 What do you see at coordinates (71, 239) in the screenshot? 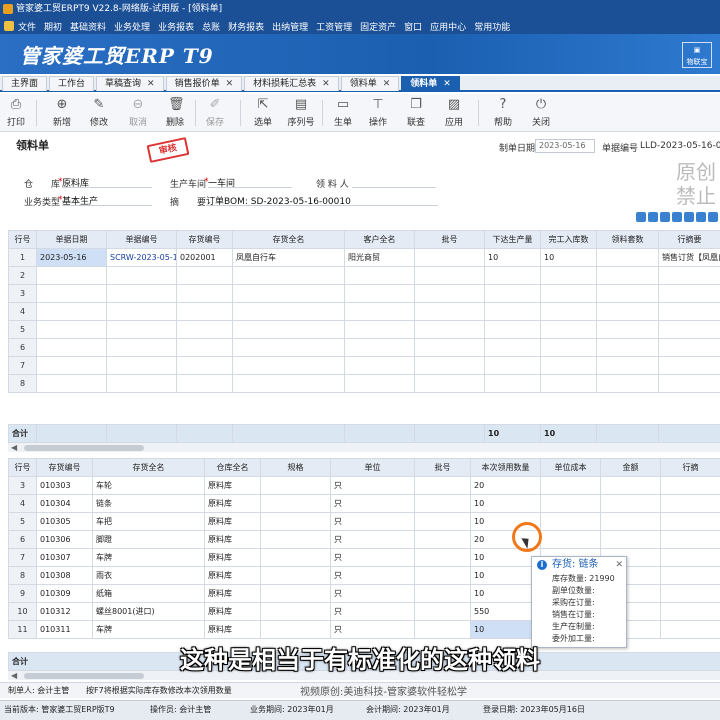
I see `col-header: 单据日期` at bounding box center [71, 239].